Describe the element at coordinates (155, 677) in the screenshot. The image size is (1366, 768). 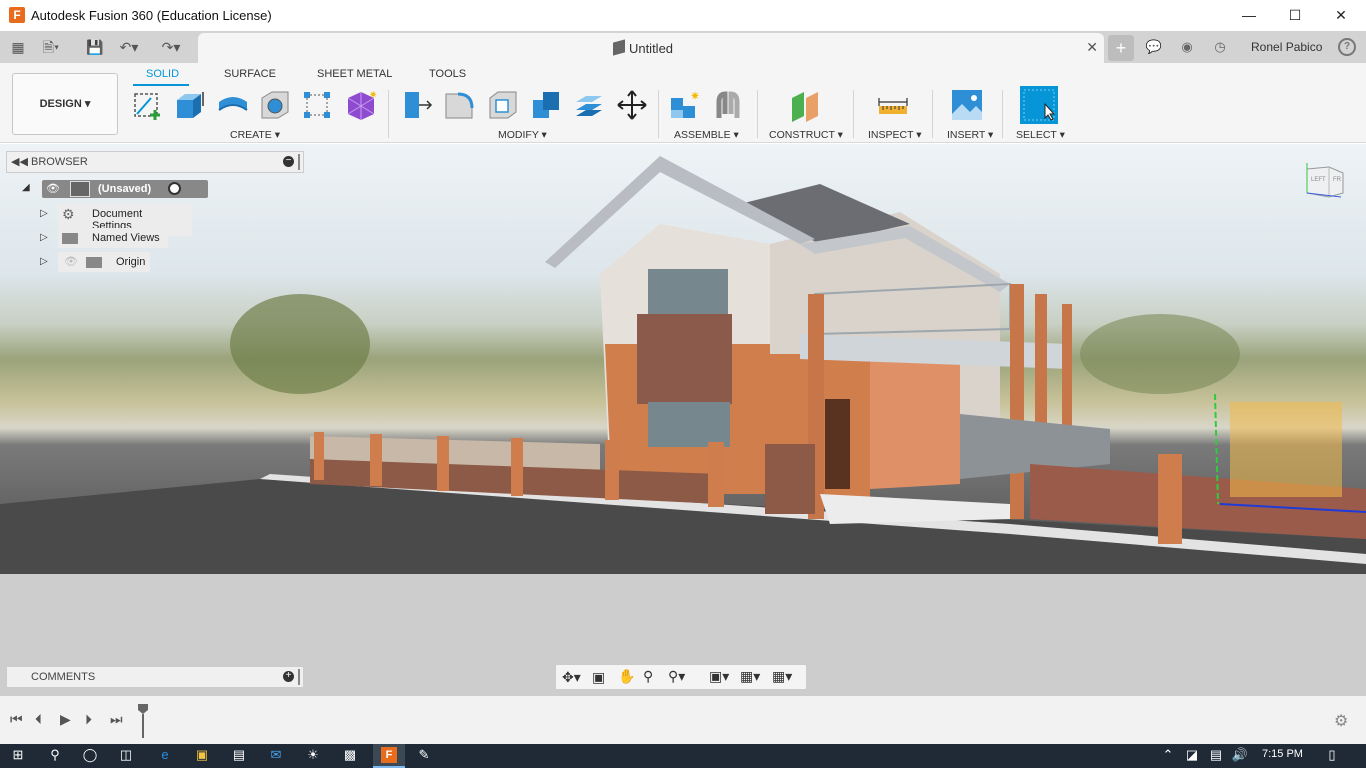
I see `comments-panel-header: COMMENTS +` at that location.